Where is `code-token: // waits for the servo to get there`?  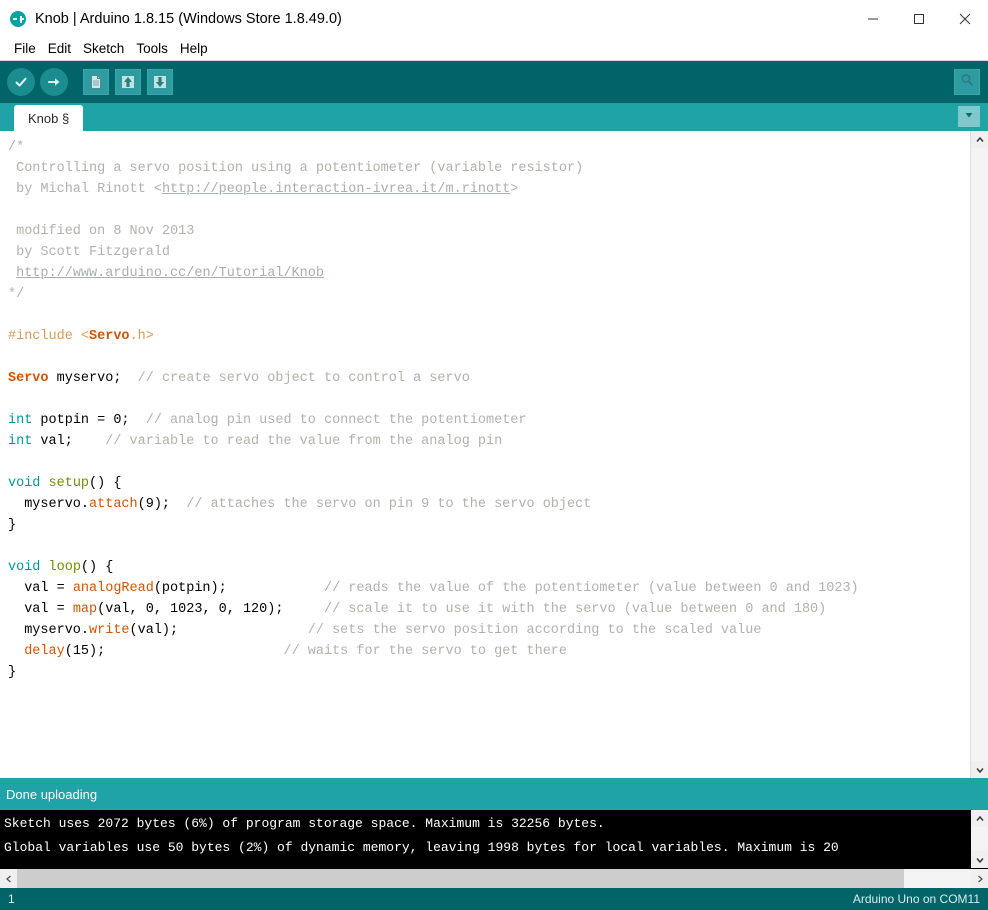 code-token: // waits for the servo to get there is located at coordinates (425, 651).